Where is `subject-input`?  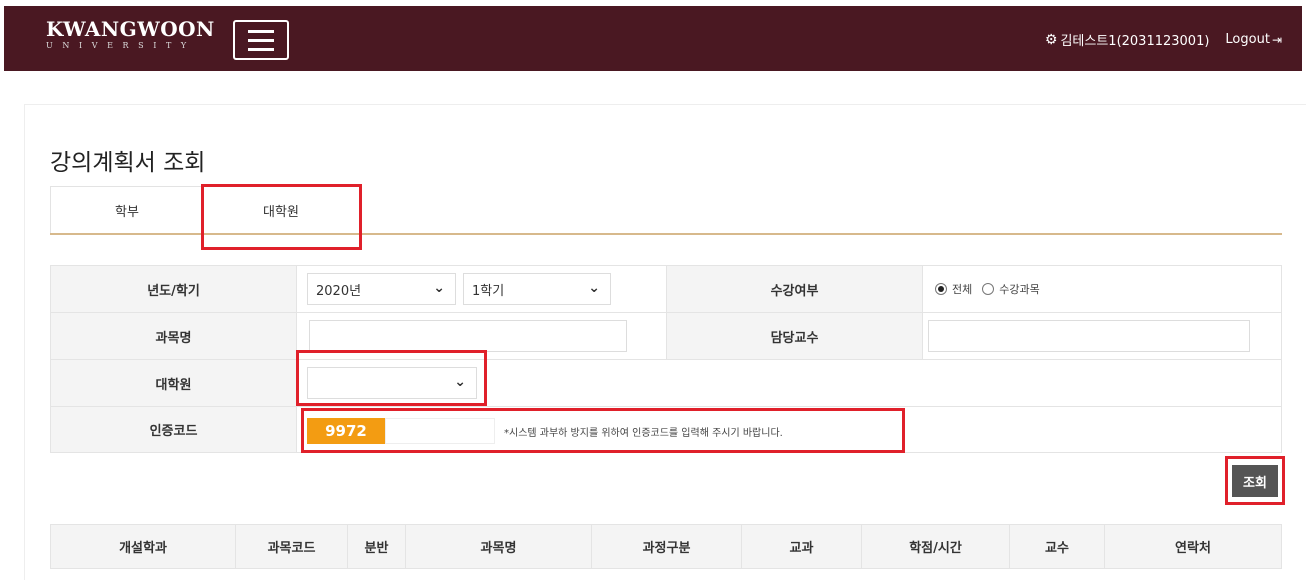
subject-input is located at coordinates (468, 336).